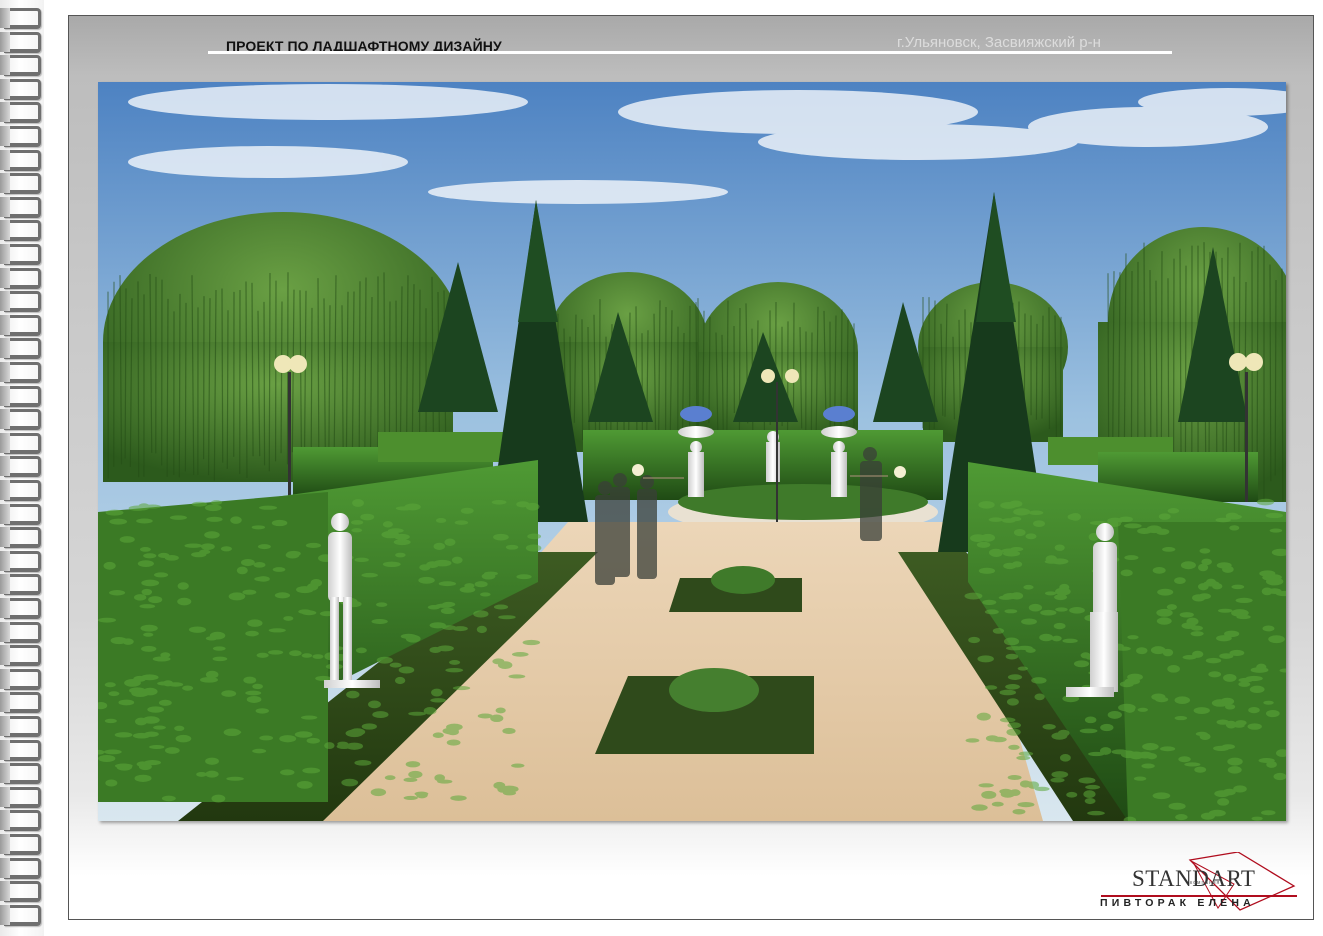 The width and height of the screenshot is (1323, 936). I want to click on logo-company-label: компания, so click(1205, 883).